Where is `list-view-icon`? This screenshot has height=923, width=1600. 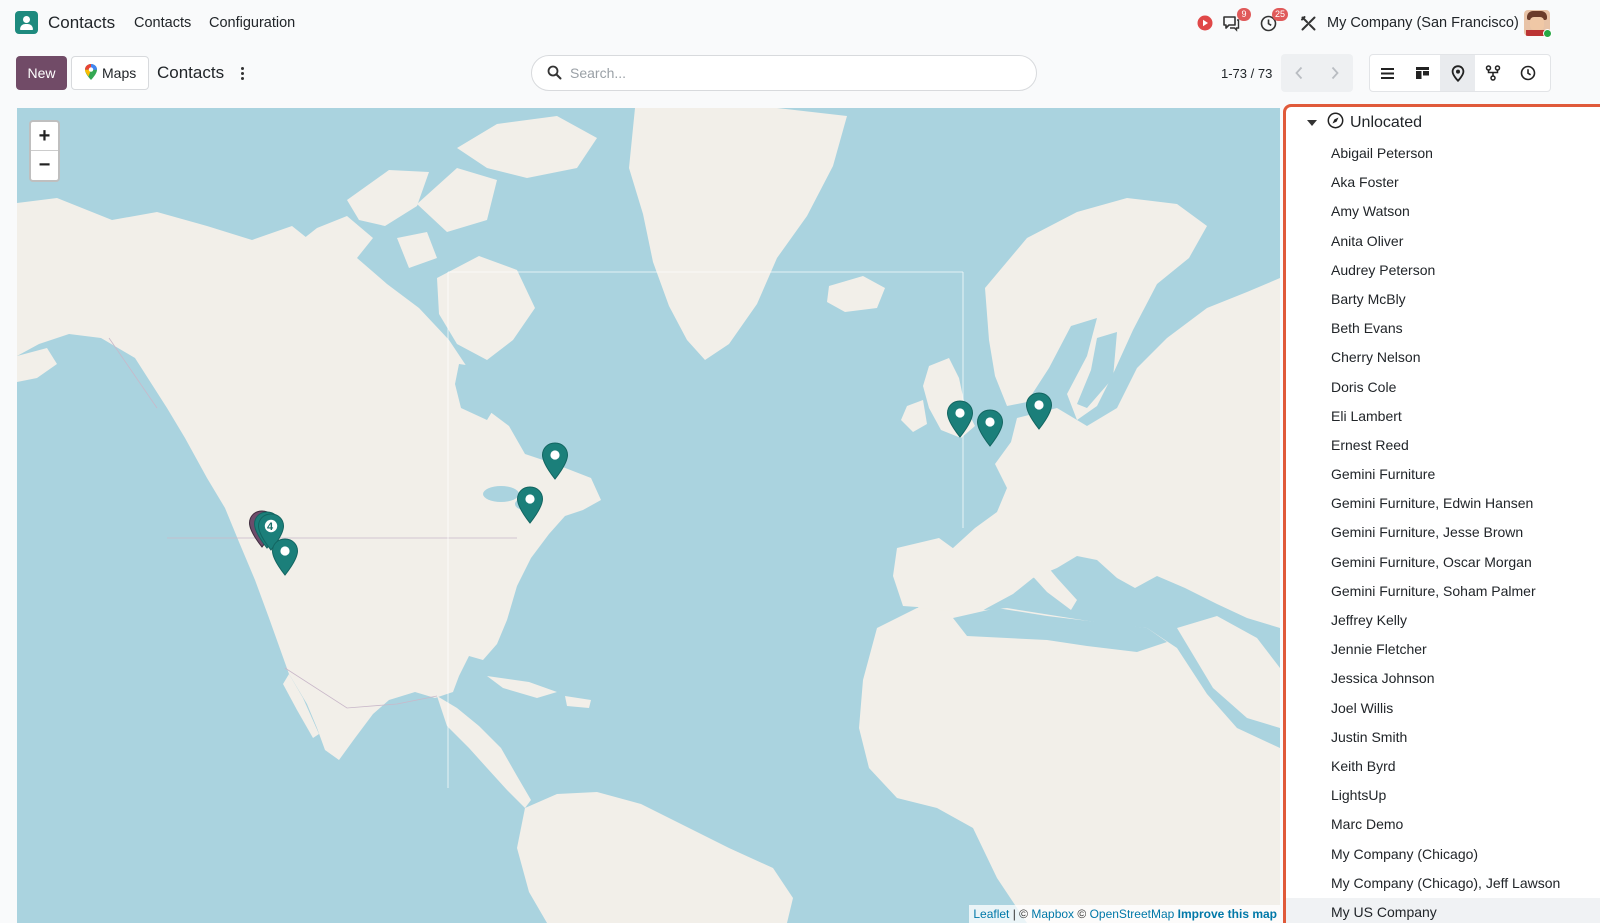 list-view-icon is located at coordinates (1387, 73).